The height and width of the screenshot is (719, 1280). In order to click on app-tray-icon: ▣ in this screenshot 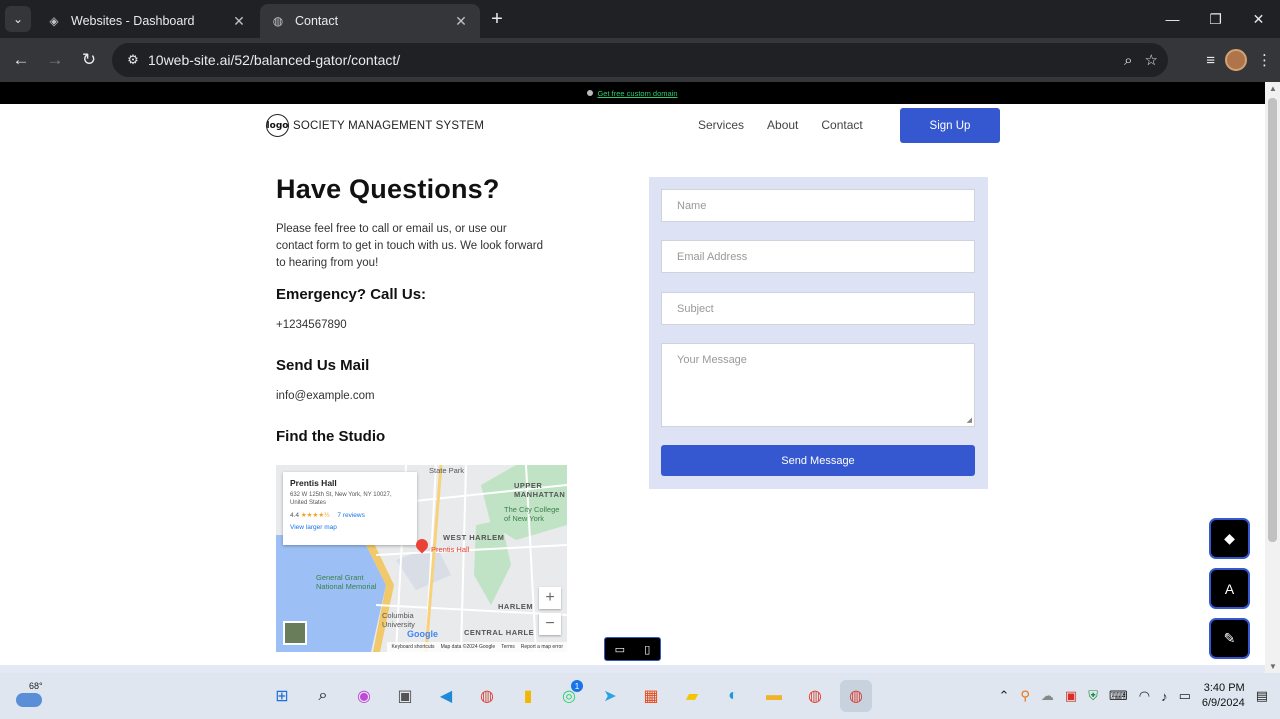, I will do `click(1071, 696)`.